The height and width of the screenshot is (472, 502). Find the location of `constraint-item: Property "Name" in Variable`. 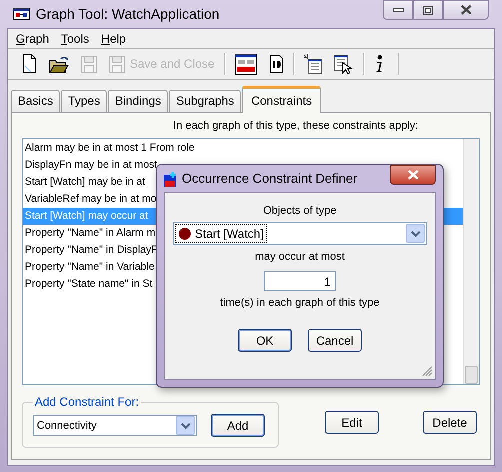

constraint-item: Property "Name" in Variable is located at coordinates (89, 267).